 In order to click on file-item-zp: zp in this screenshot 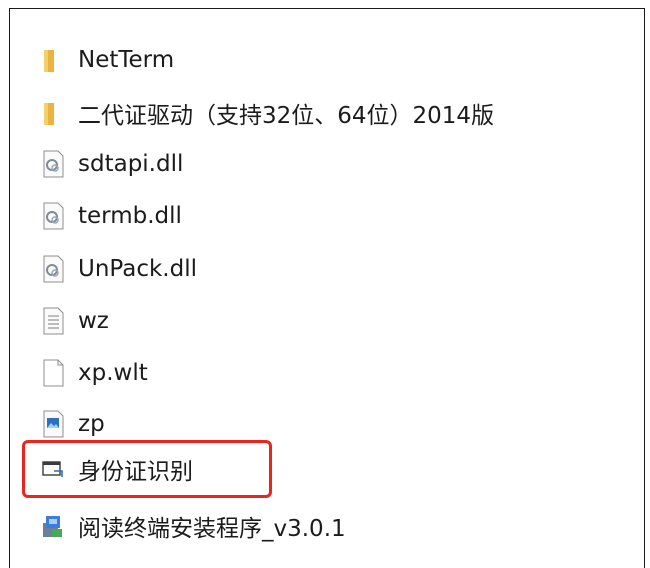, I will do `click(72, 424)`.